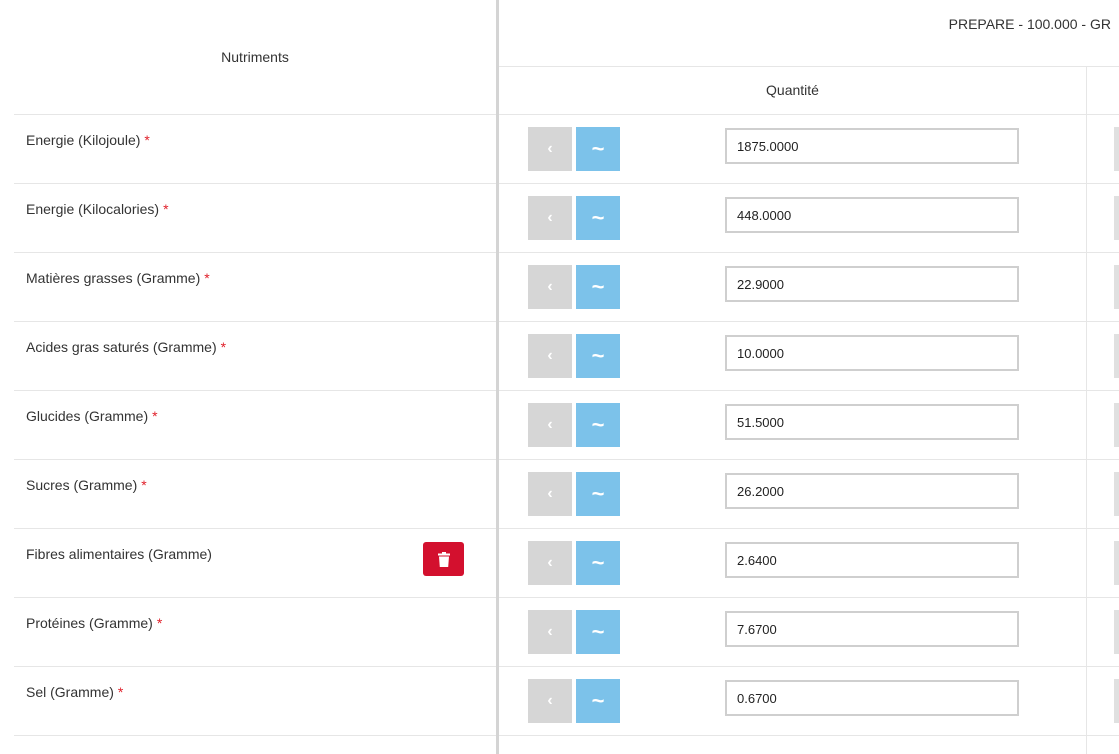 The width and height of the screenshot is (1119, 754). Describe the element at coordinates (92, 416) in the screenshot. I see `nutrient-label: Glucides (Gramme) *` at that location.